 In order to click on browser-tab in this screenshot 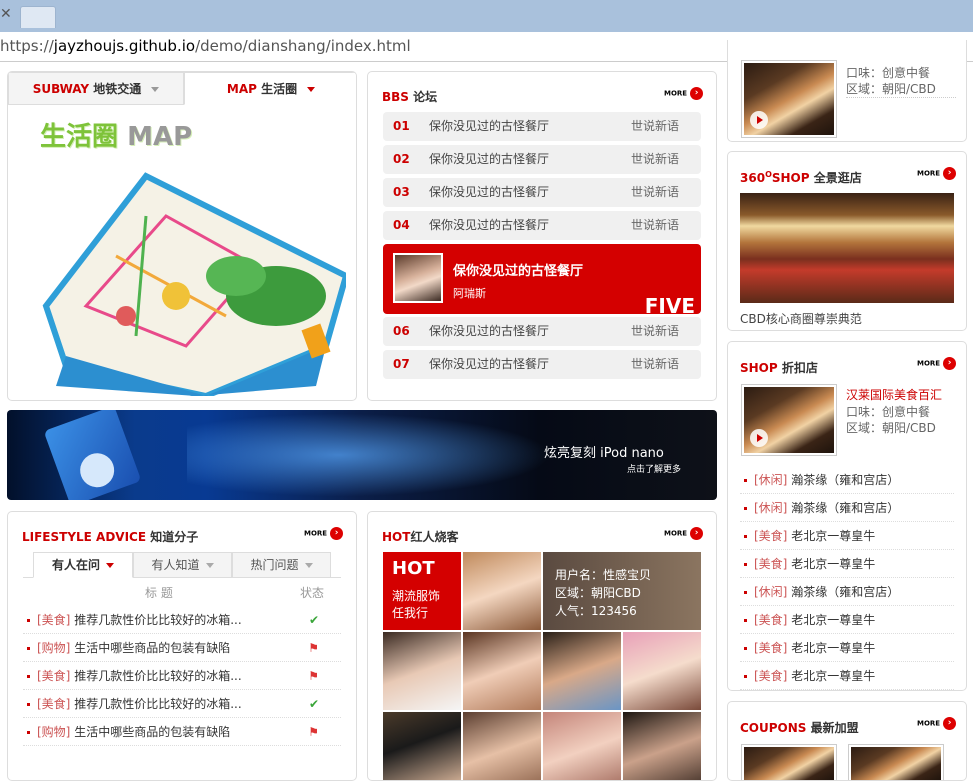, I will do `click(38, 17)`.